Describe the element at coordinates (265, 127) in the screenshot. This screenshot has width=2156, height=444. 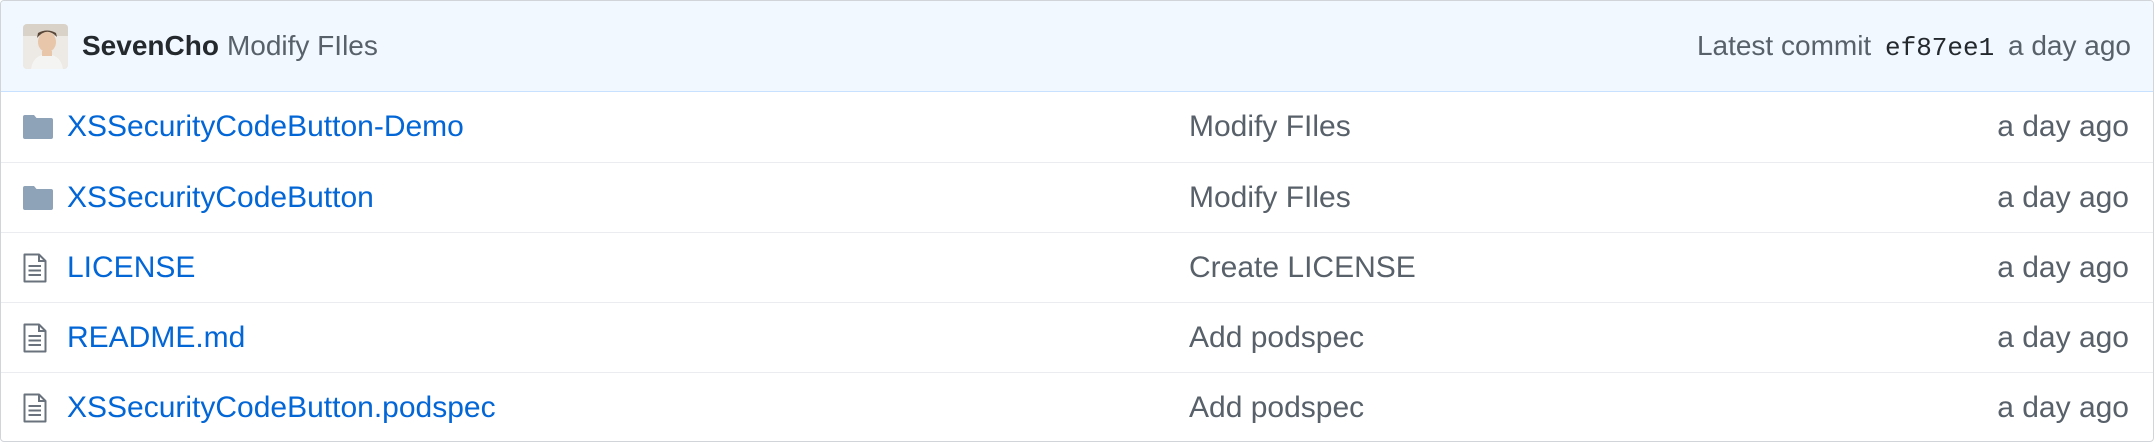
I see `file-name-link: XSSecurityCodeButton-Demo` at that location.